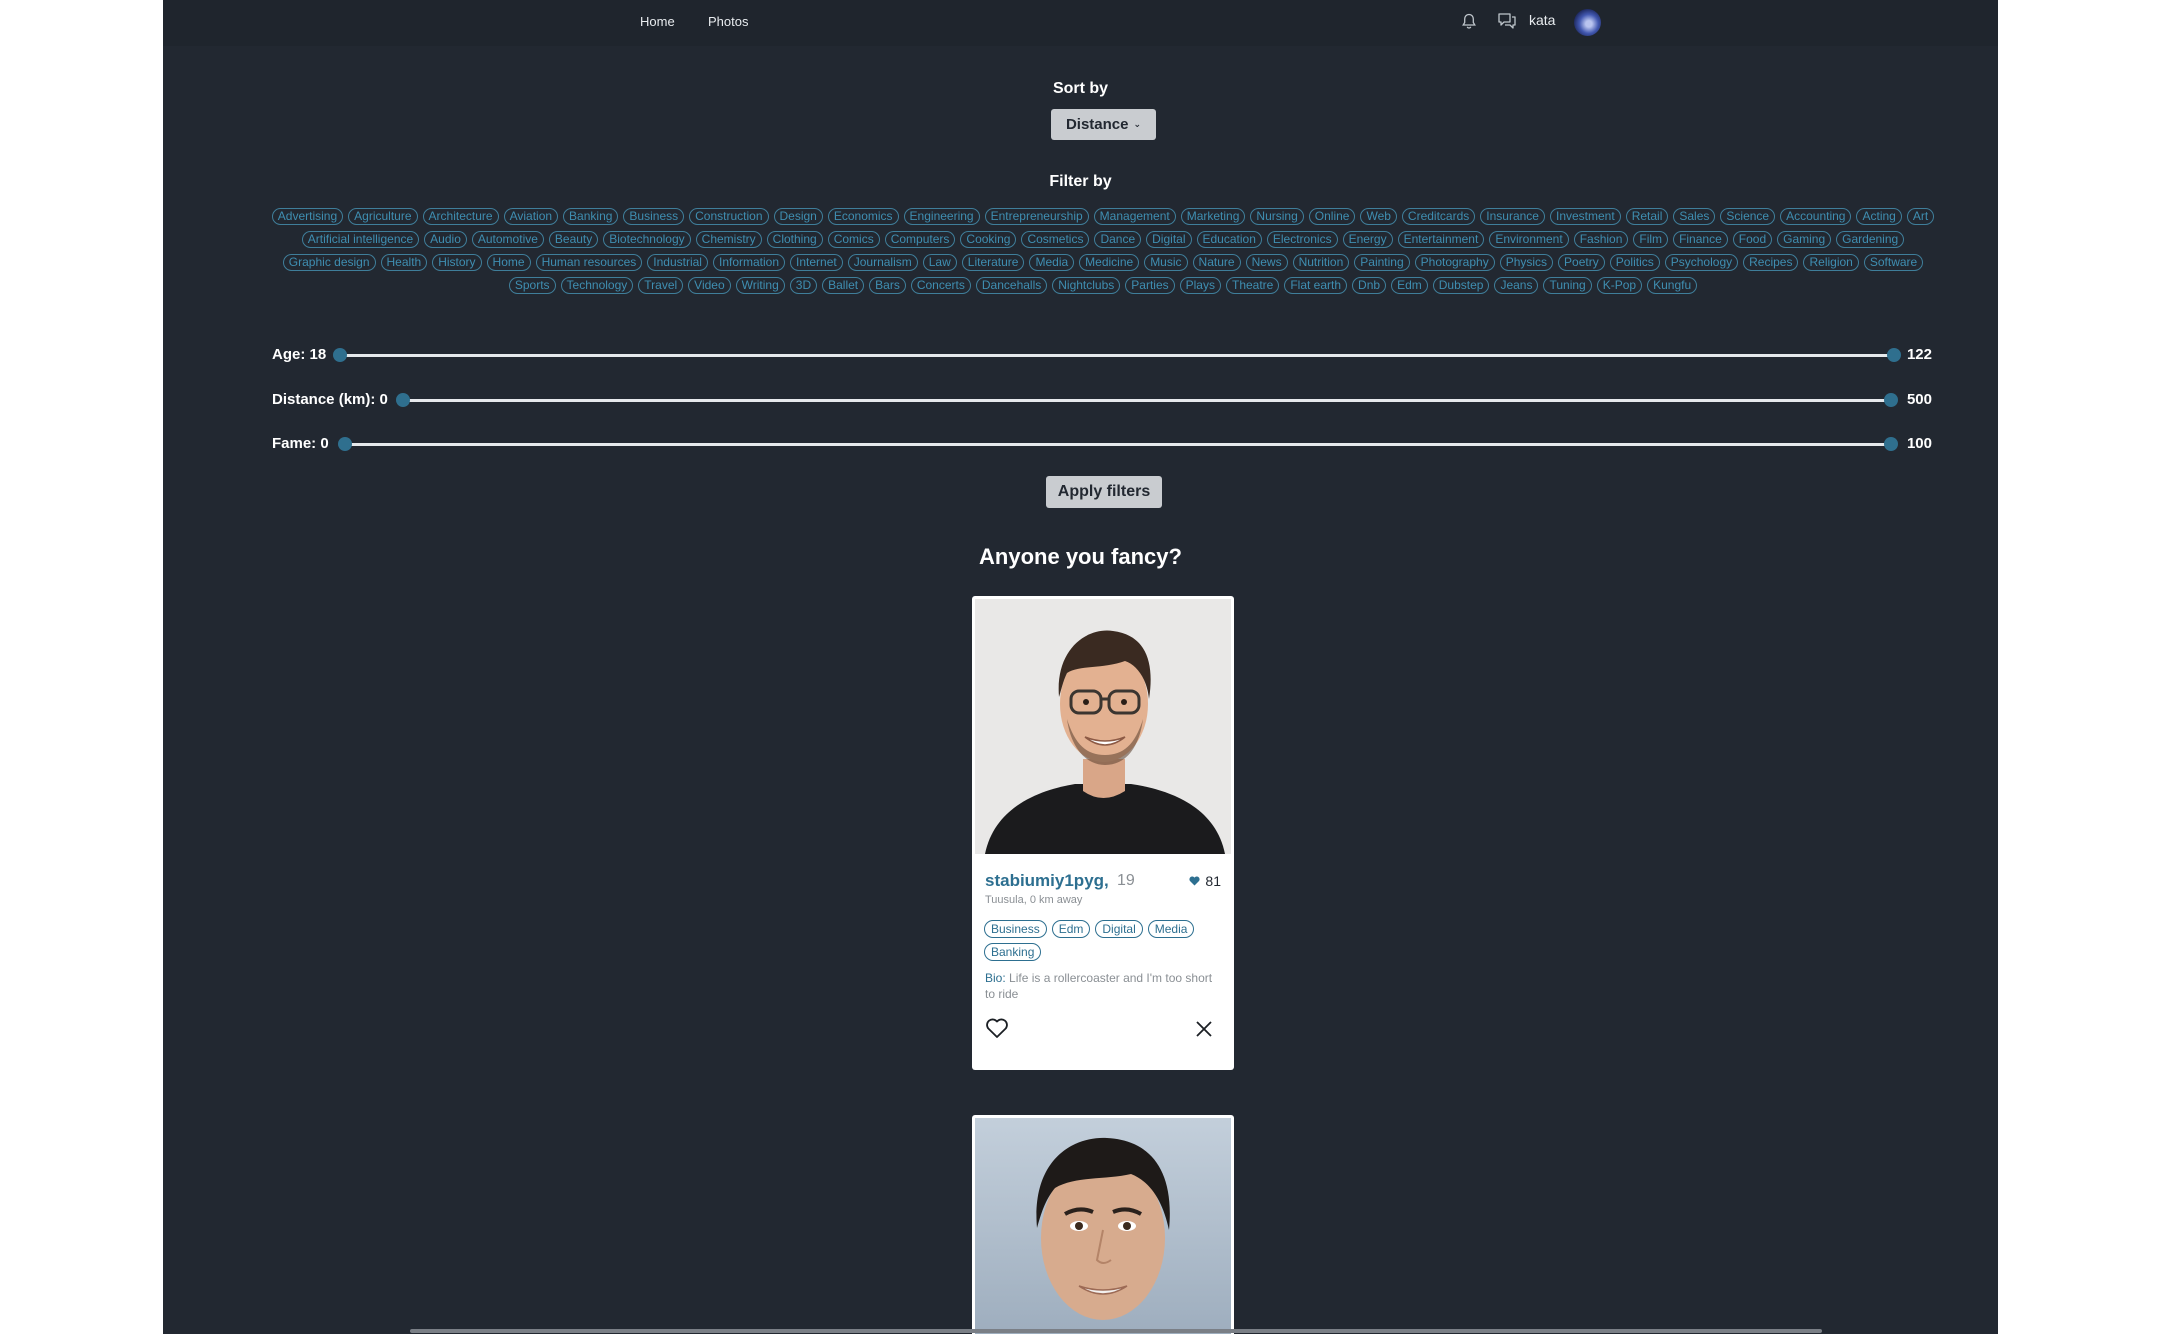 This screenshot has width=2176, height=1334. I want to click on filter-tag: Management, so click(1134, 216).